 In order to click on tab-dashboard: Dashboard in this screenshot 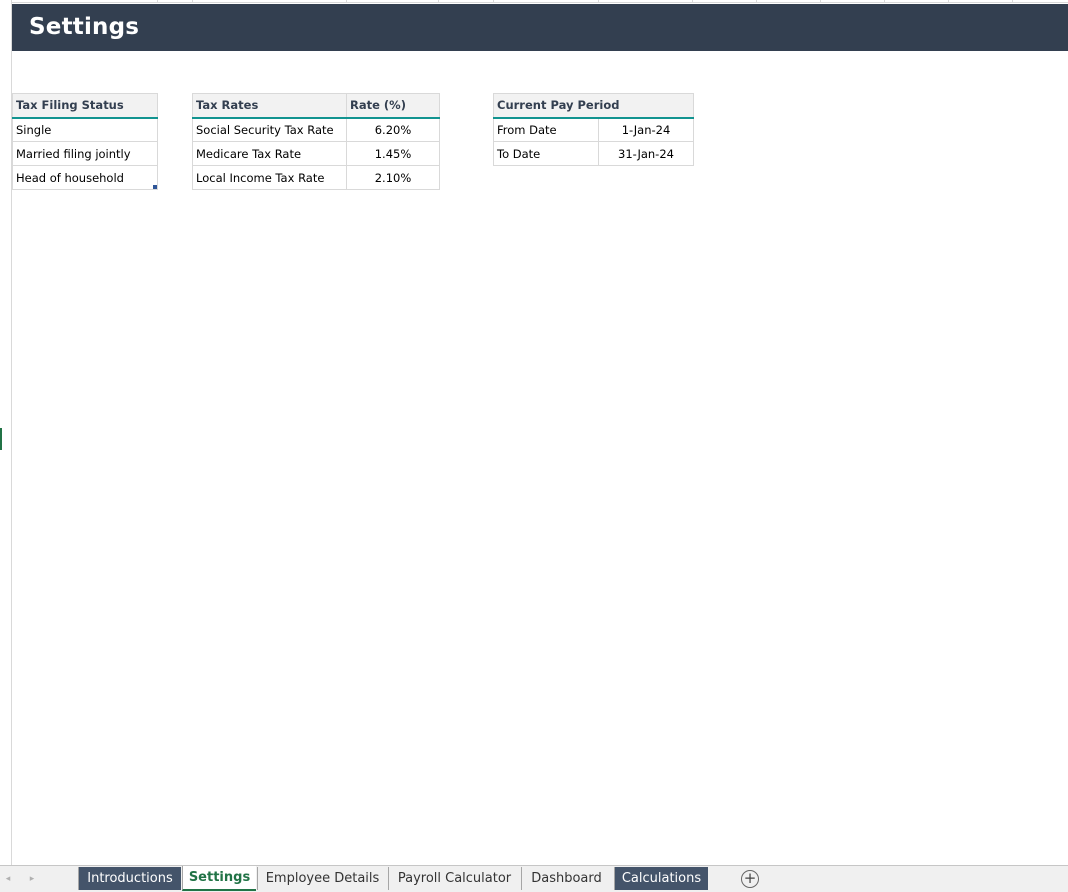, I will do `click(566, 878)`.